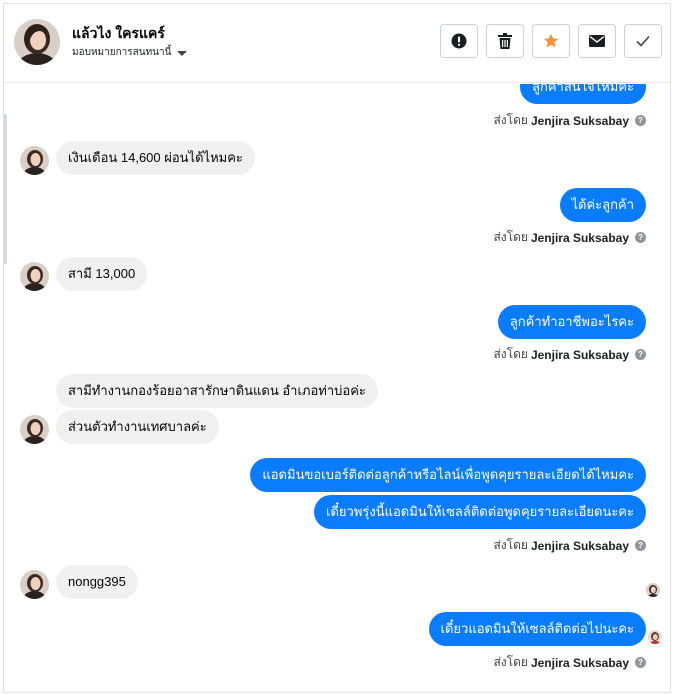  I want to click on message-outgoing: ได้ค่ะลูกค้า, so click(602, 205).